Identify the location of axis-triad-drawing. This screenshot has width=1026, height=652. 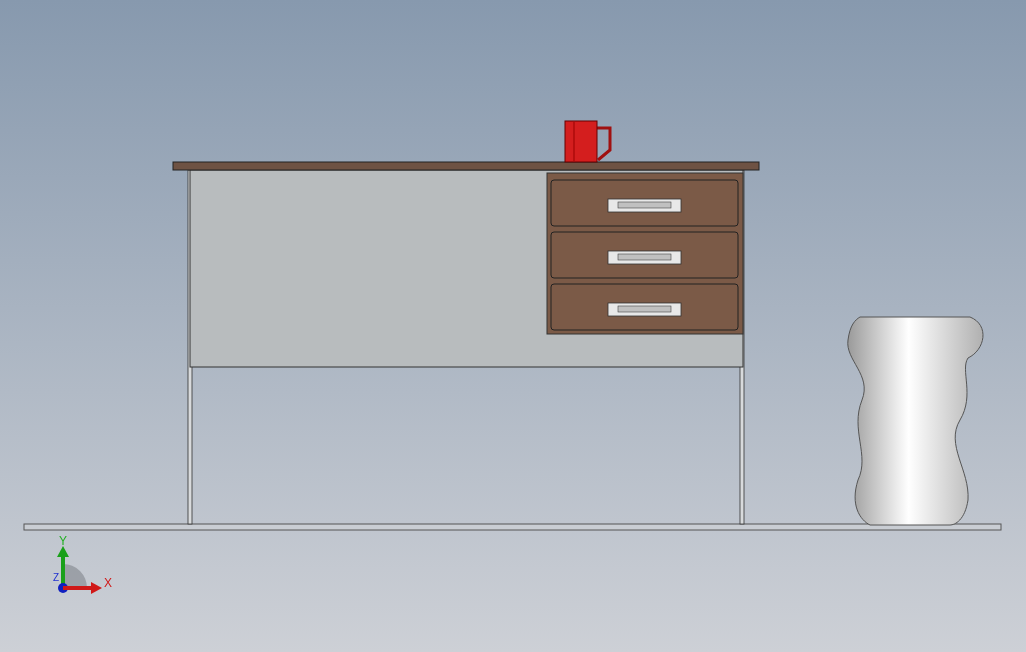
(79, 570).